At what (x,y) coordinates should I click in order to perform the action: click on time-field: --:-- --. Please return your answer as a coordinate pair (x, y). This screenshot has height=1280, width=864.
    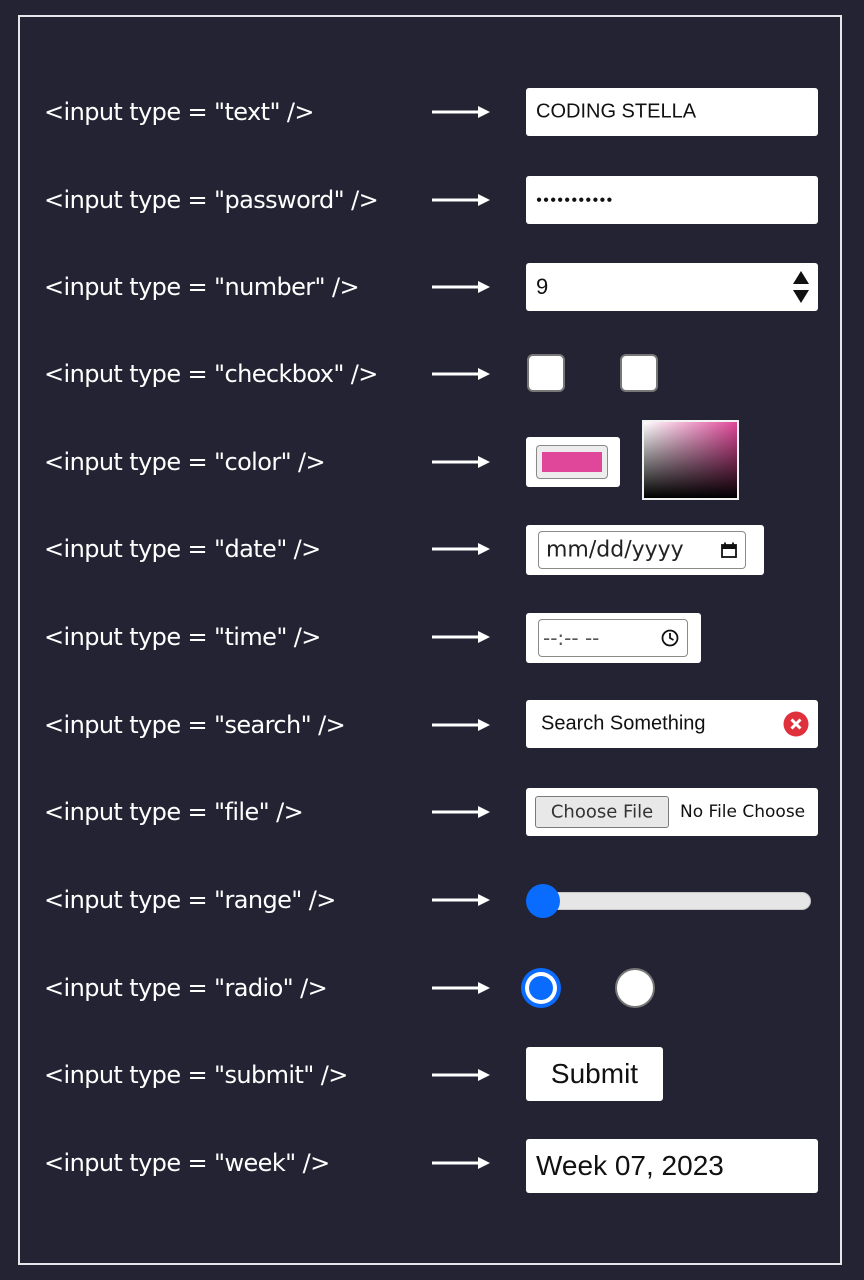
    Looking at the image, I should click on (613, 638).